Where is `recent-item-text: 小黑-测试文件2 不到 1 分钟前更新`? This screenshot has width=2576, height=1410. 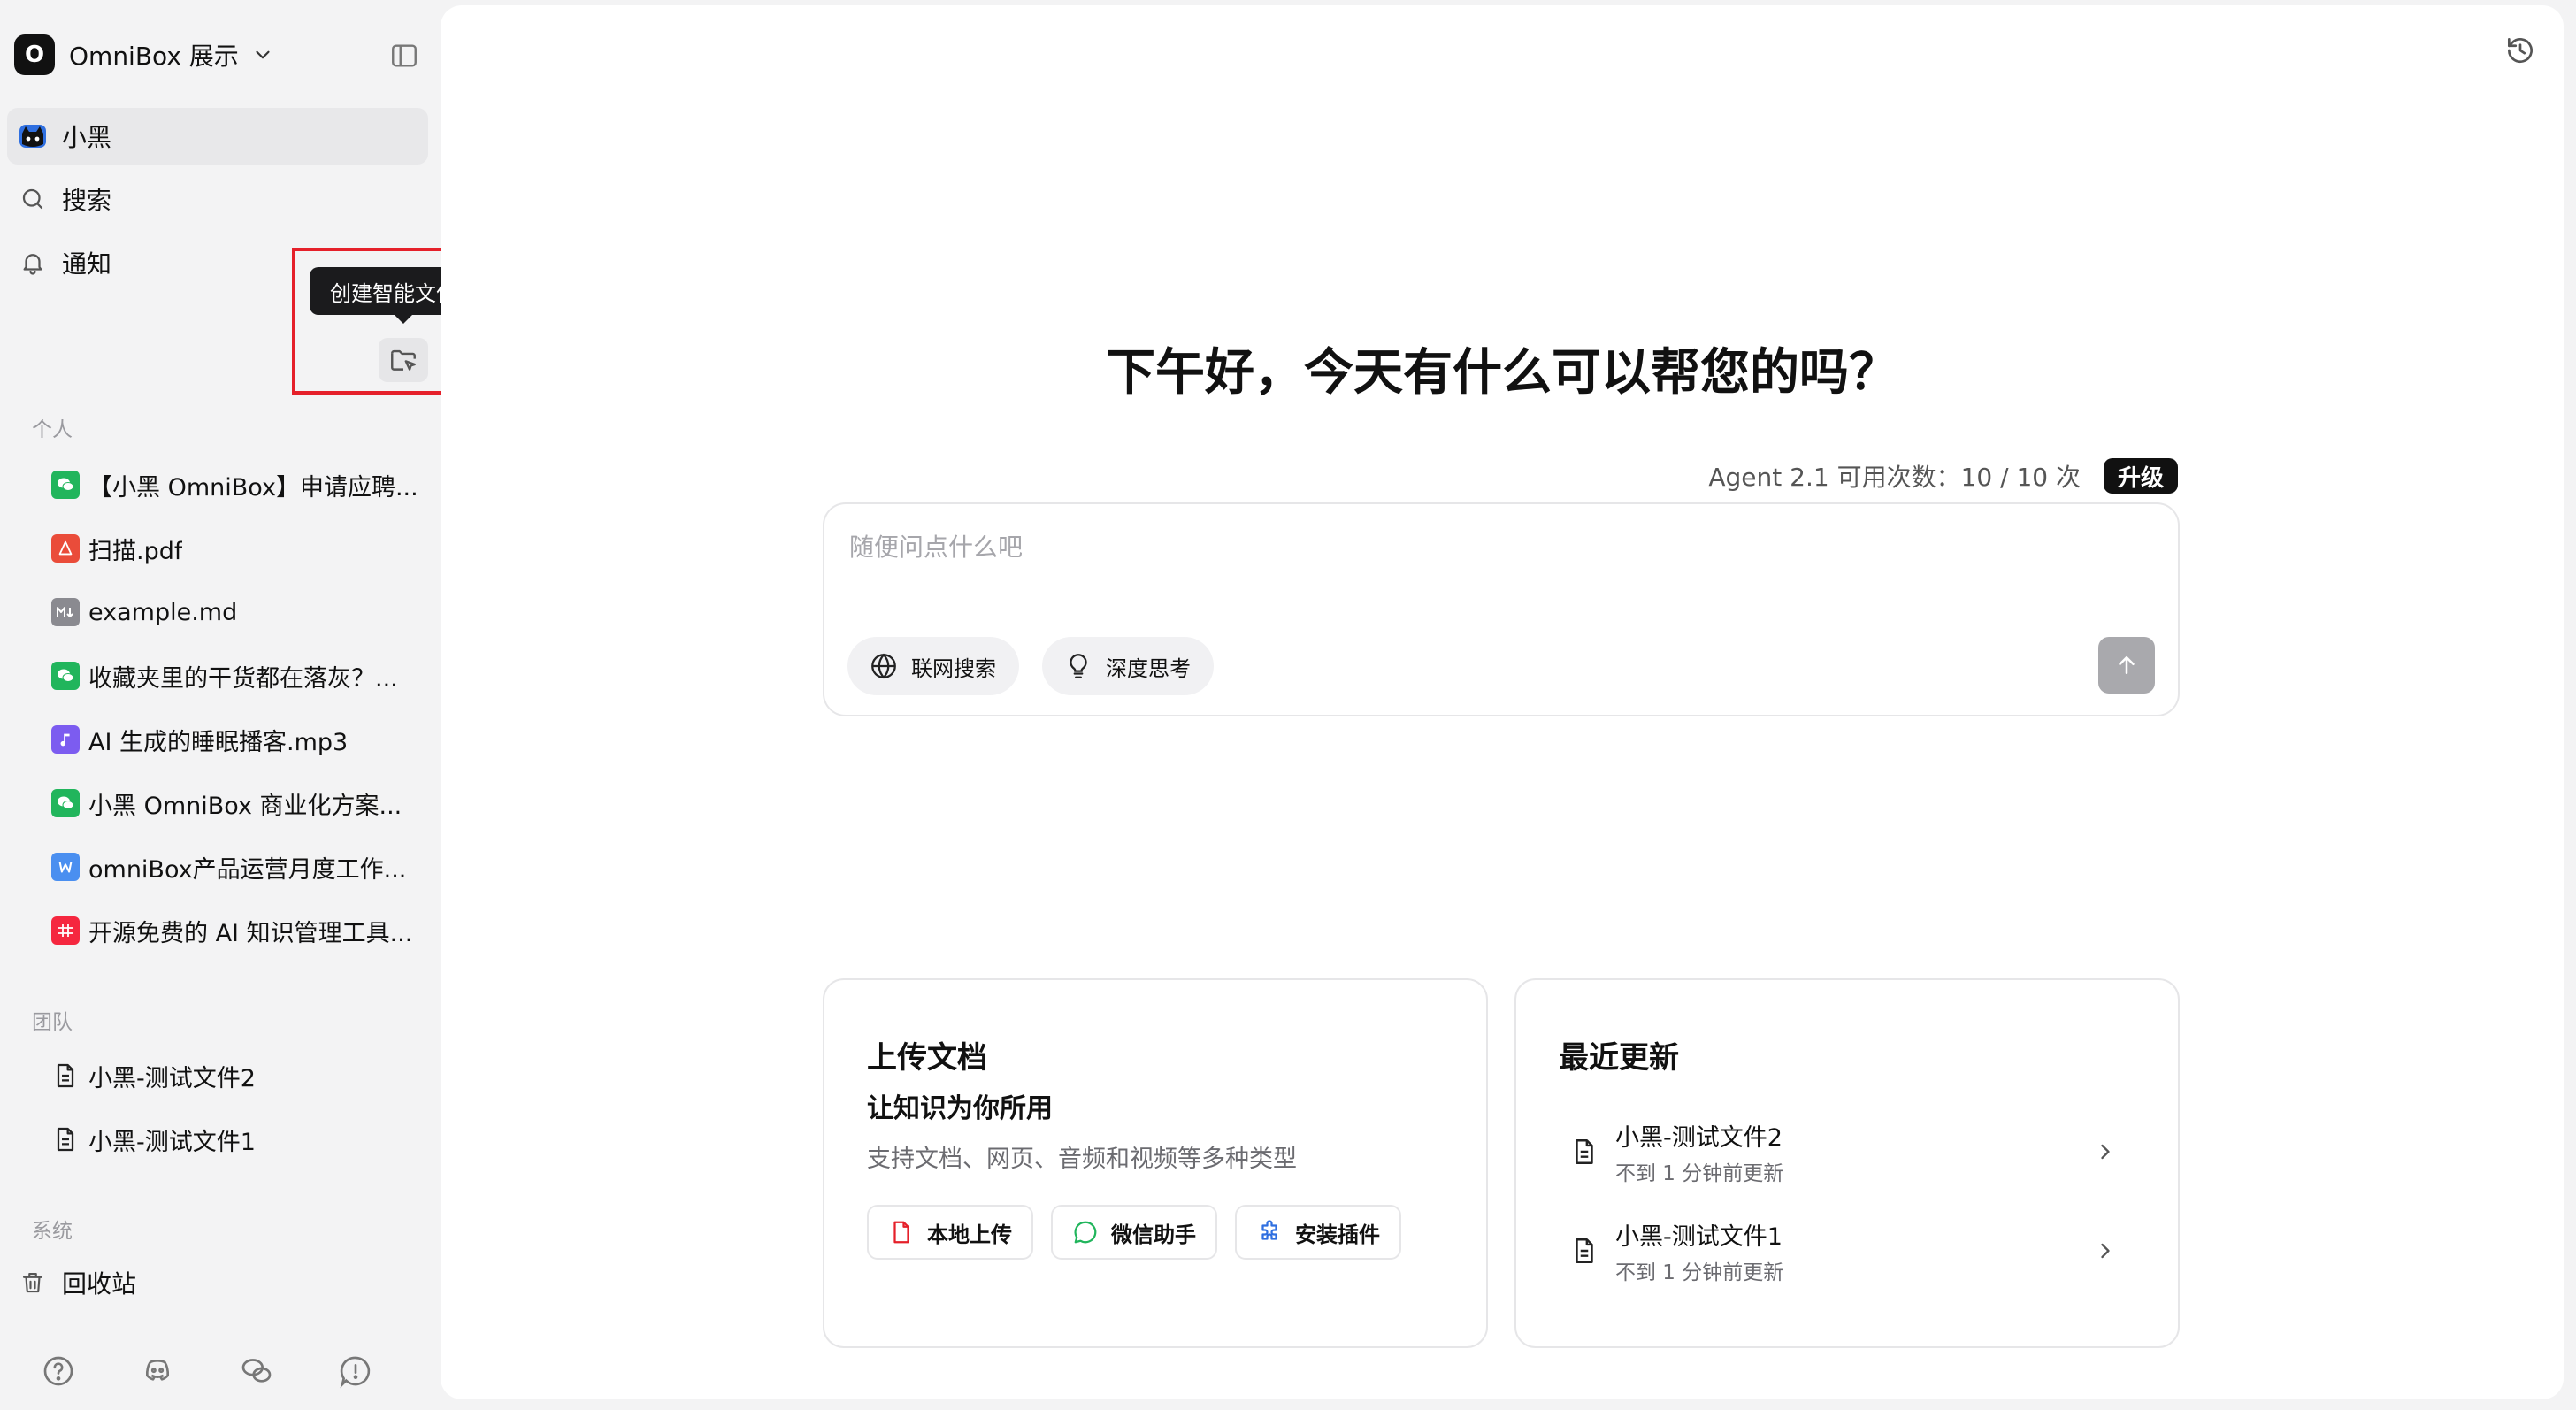
recent-item-text: 小黑-测试文件2 不到 1 分钟前更新 is located at coordinates (1699, 1152).